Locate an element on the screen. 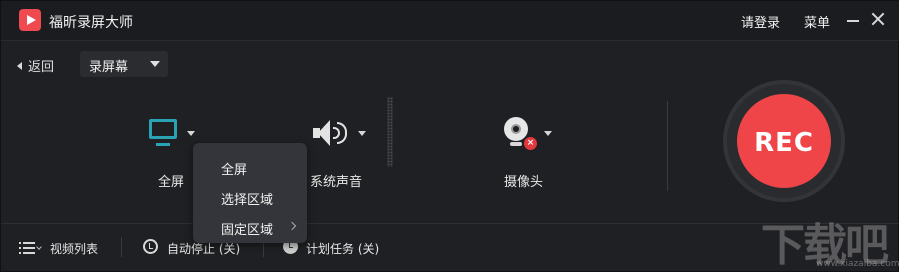  record-button-face: REC is located at coordinates (784, 141).